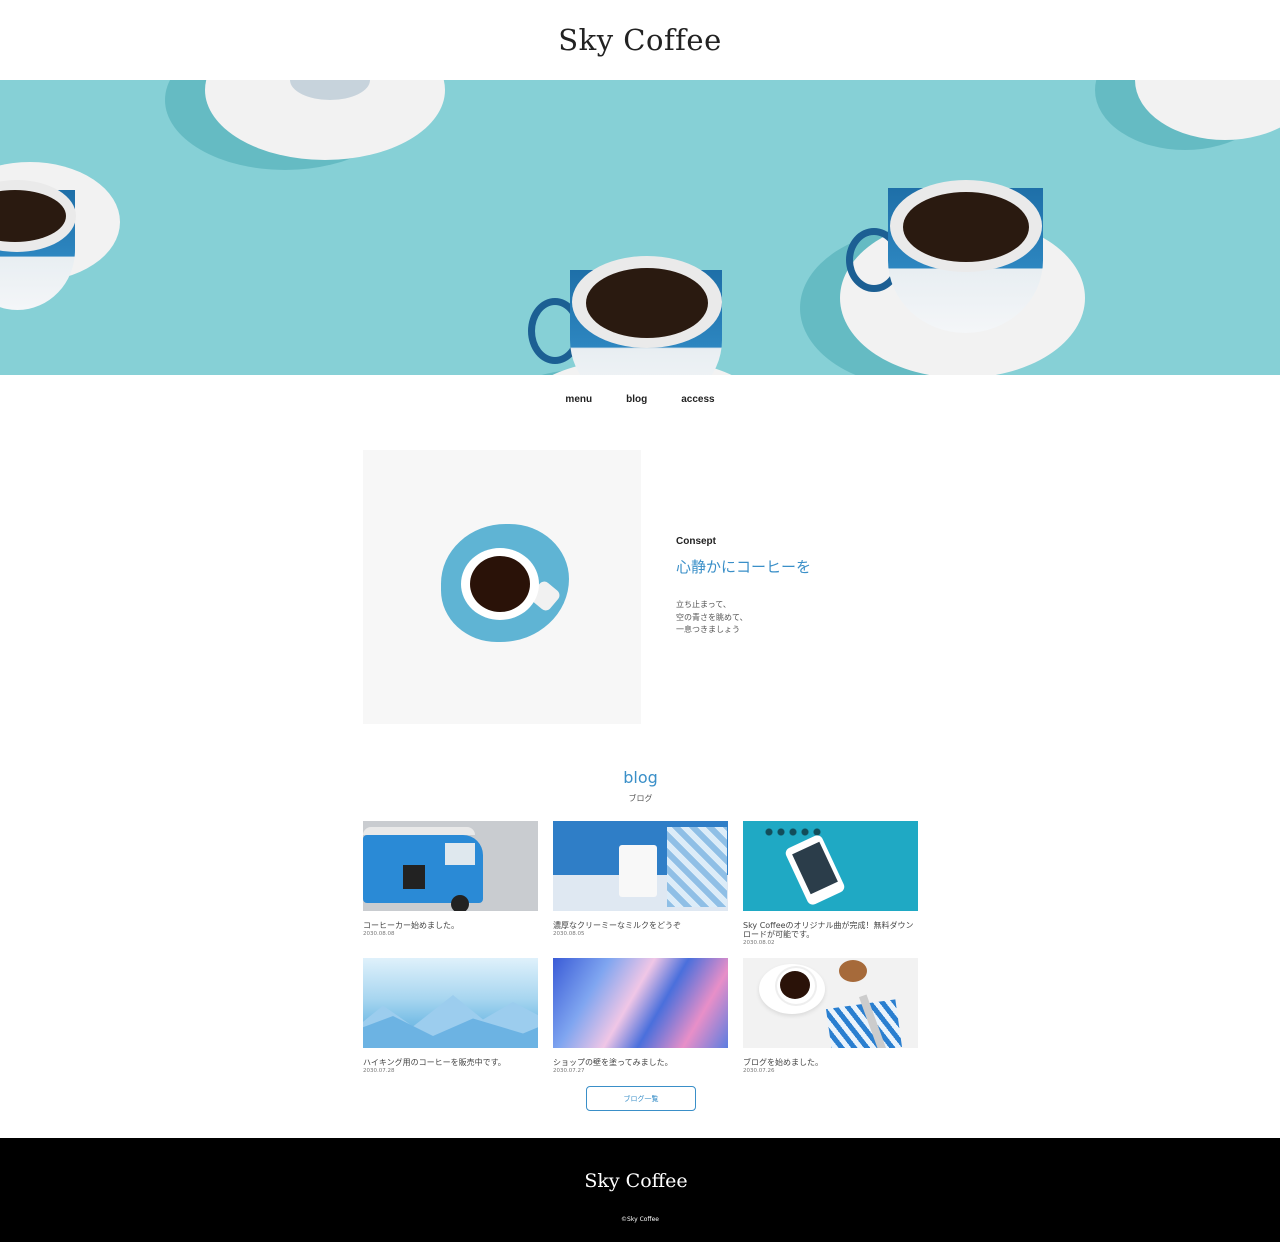  I want to click on blog-card-date: 2030.08.08, so click(379, 934).